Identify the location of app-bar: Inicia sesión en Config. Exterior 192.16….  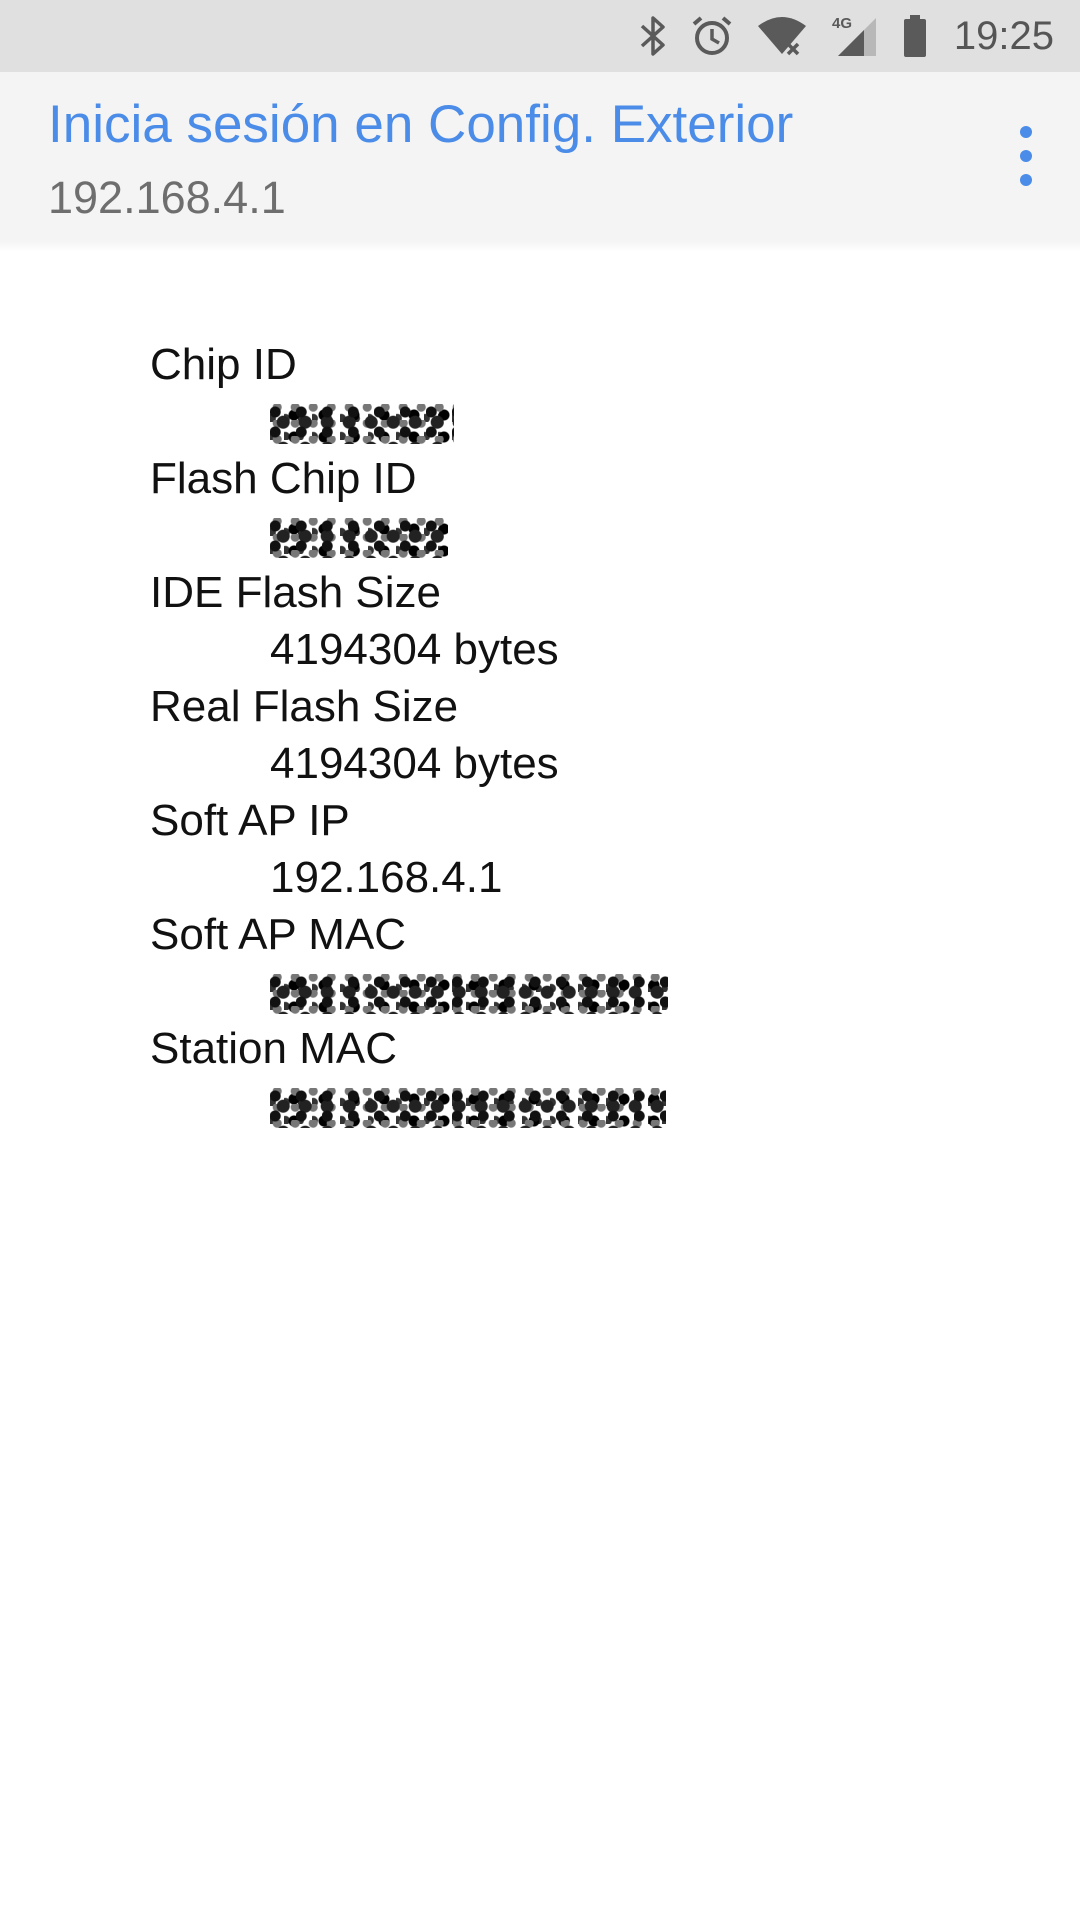
(540, 156).